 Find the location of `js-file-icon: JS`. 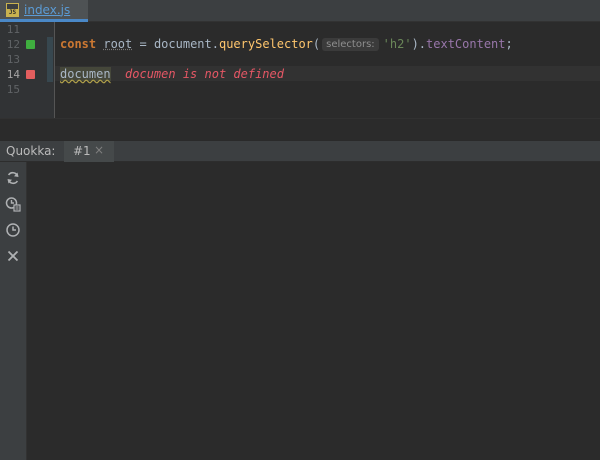

js-file-icon: JS is located at coordinates (12, 9).